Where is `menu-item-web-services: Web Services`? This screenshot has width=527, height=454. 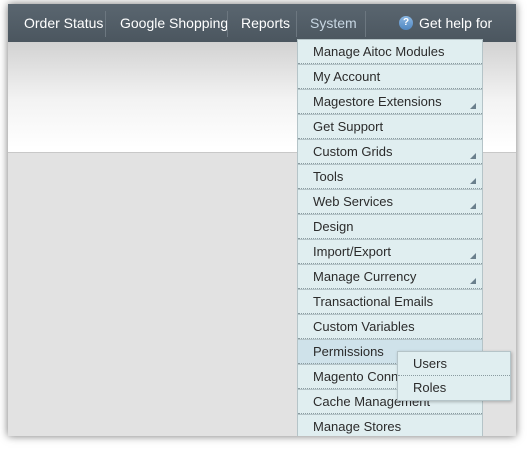 menu-item-web-services: Web Services is located at coordinates (390, 202).